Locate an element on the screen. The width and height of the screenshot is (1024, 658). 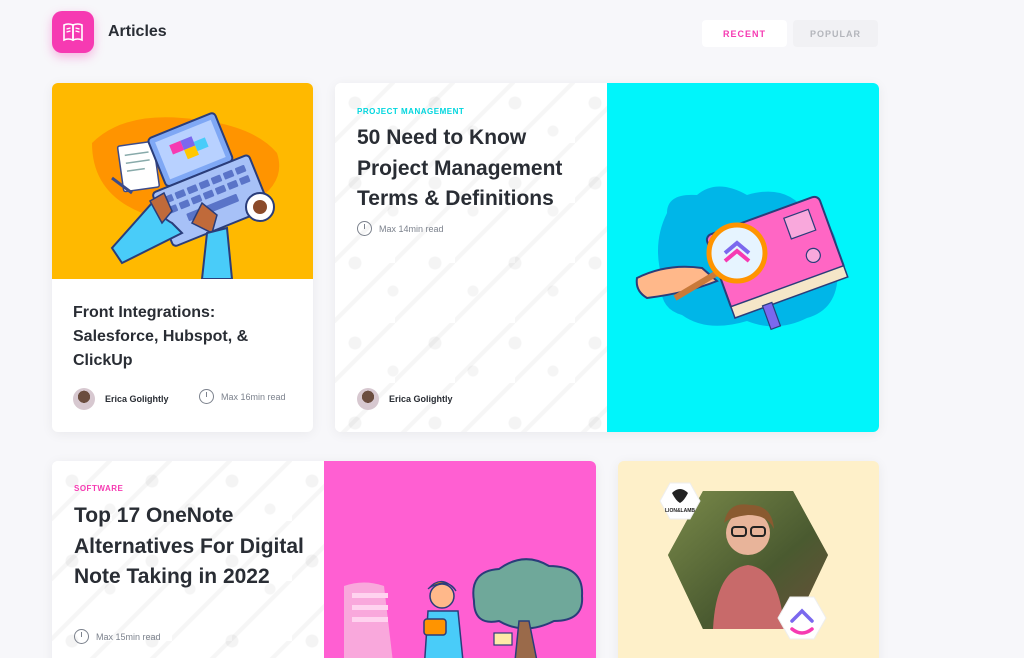
category-label: PROJECT MANAGEMENT is located at coordinates (410, 111).